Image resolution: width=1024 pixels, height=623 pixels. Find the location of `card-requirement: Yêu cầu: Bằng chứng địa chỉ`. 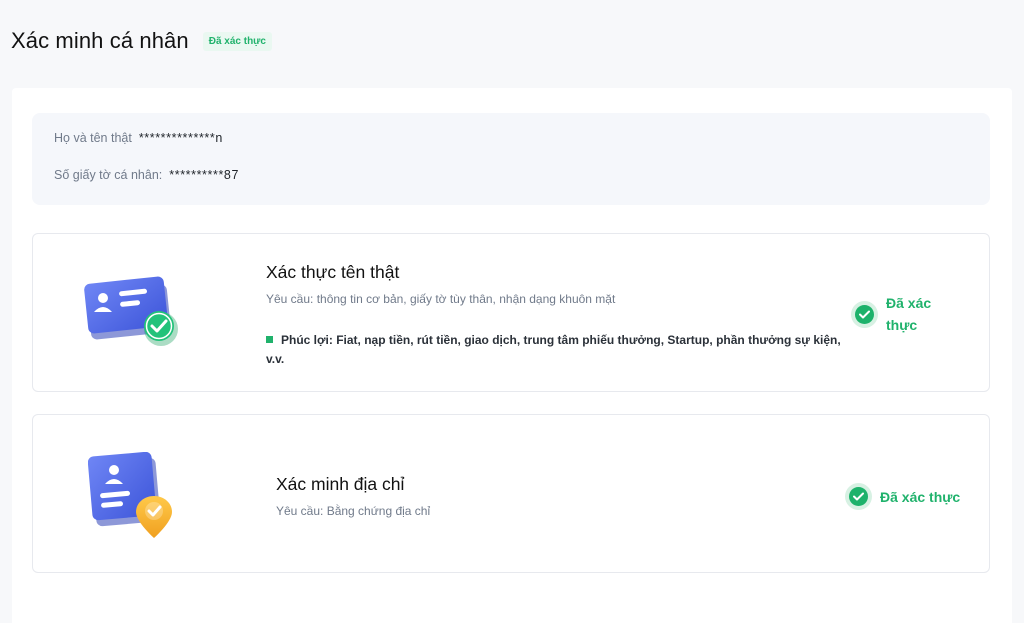

card-requirement: Yêu cầu: Bằng chứng địa chỉ is located at coordinates (353, 511).